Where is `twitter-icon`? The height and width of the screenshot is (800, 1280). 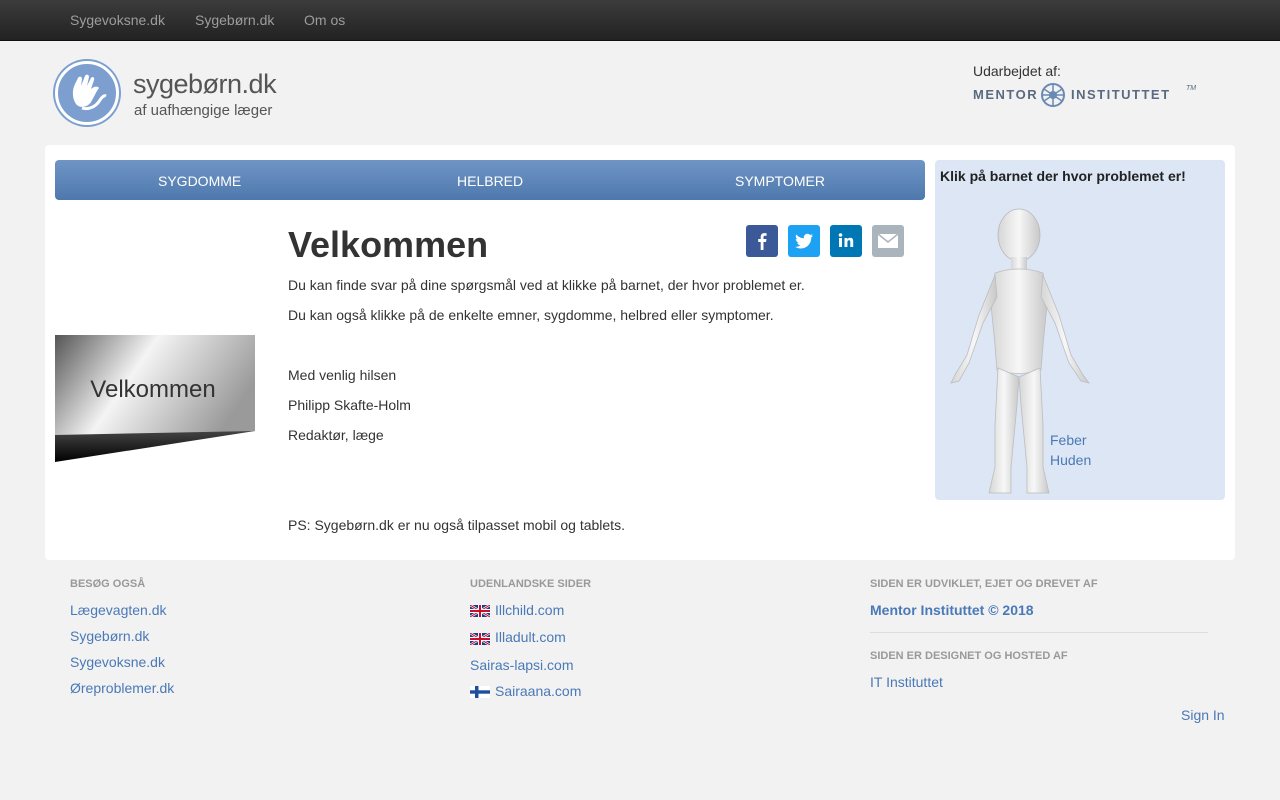 twitter-icon is located at coordinates (804, 241).